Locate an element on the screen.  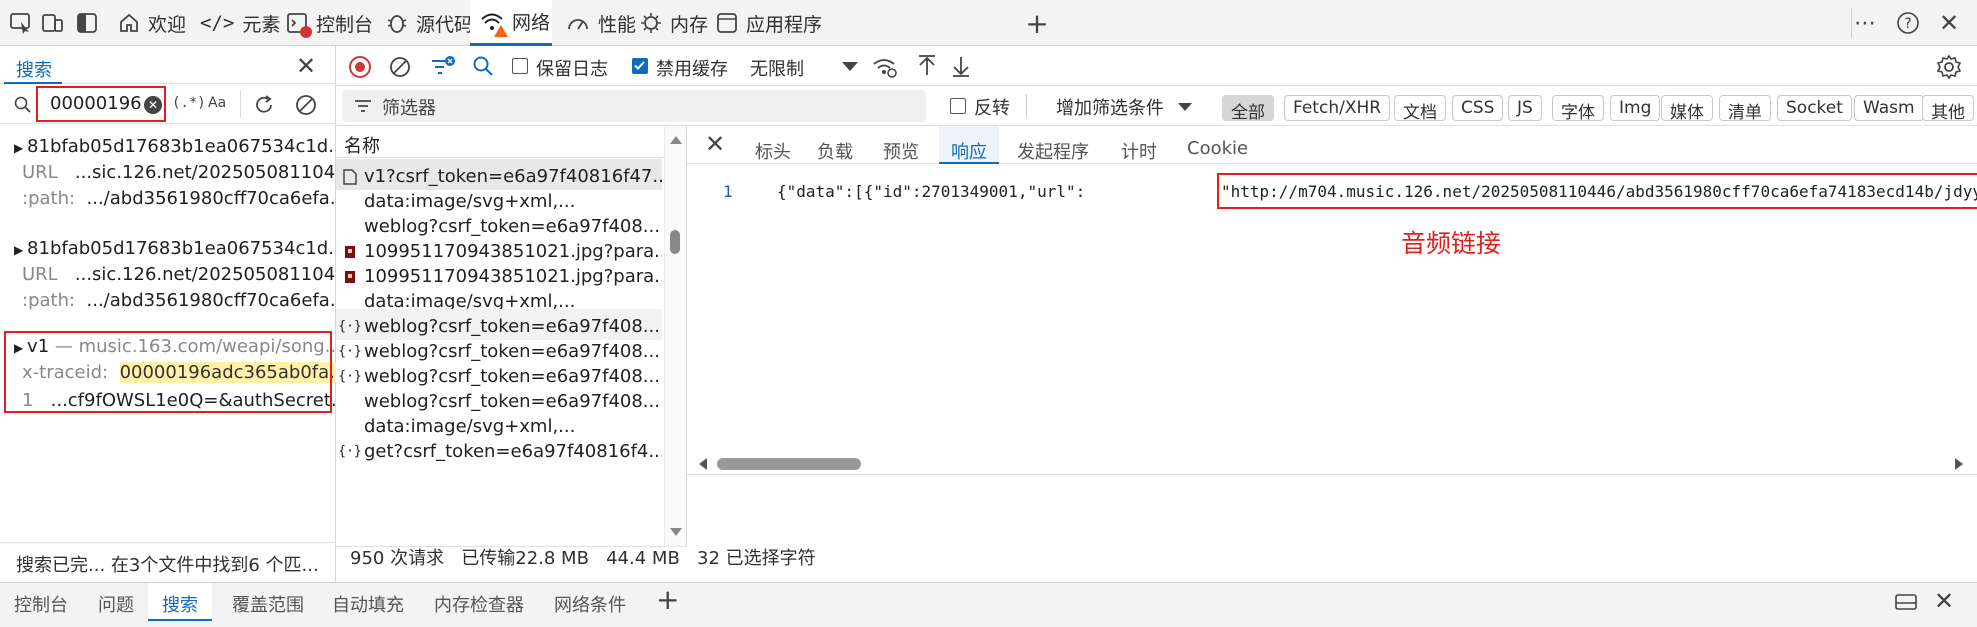
clear-icon is located at coordinates (400, 67).